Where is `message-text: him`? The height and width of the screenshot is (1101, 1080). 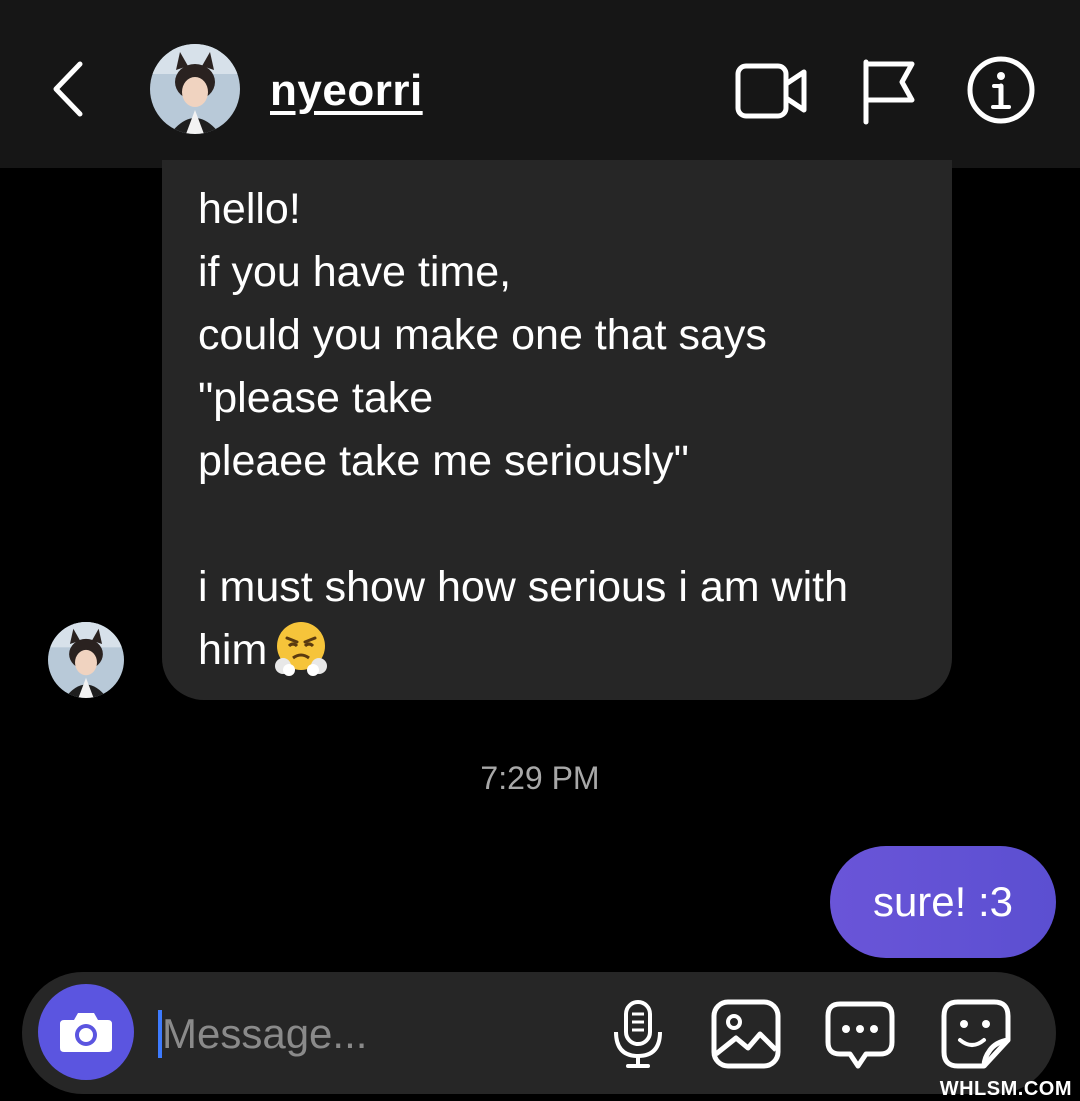
message-text: him is located at coordinates (233, 650).